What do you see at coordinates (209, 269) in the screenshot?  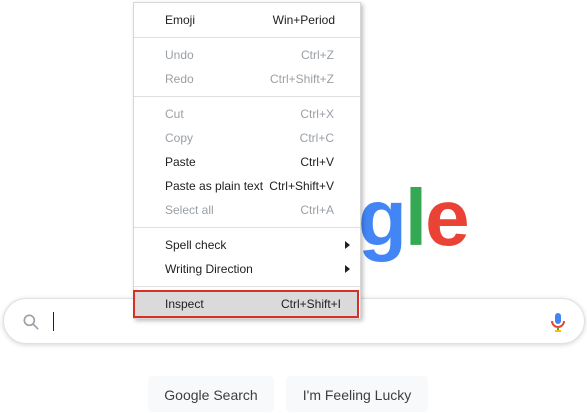 I see `menu-item-label: Writing Direction` at bounding box center [209, 269].